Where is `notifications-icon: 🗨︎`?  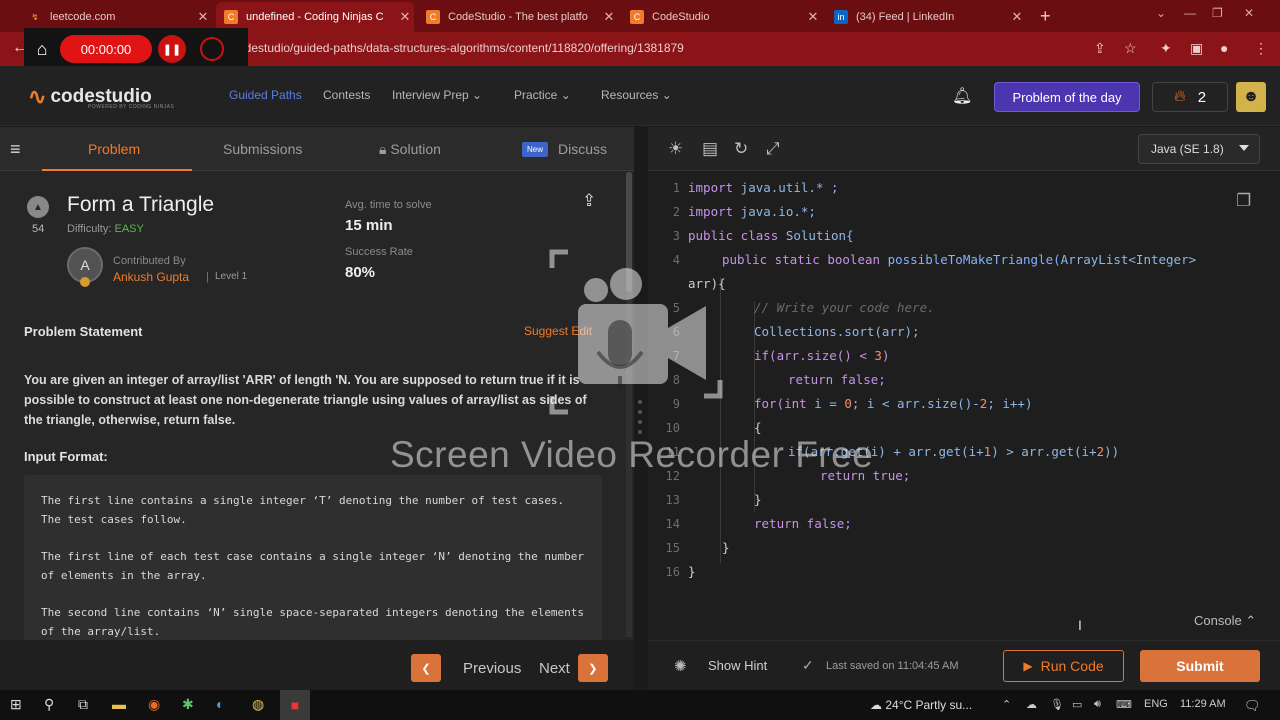 notifications-icon: 🗨︎ is located at coordinates (1252, 706).